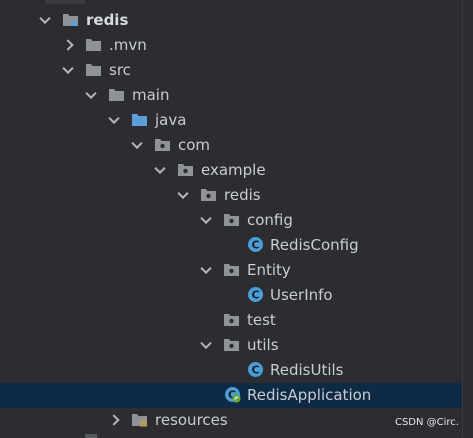 The width and height of the screenshot is (473, 438). What do you see at coordinates (263, 345) in the screenshot?
I see `tree-item-label: utils` at bounding box center [263, 345].